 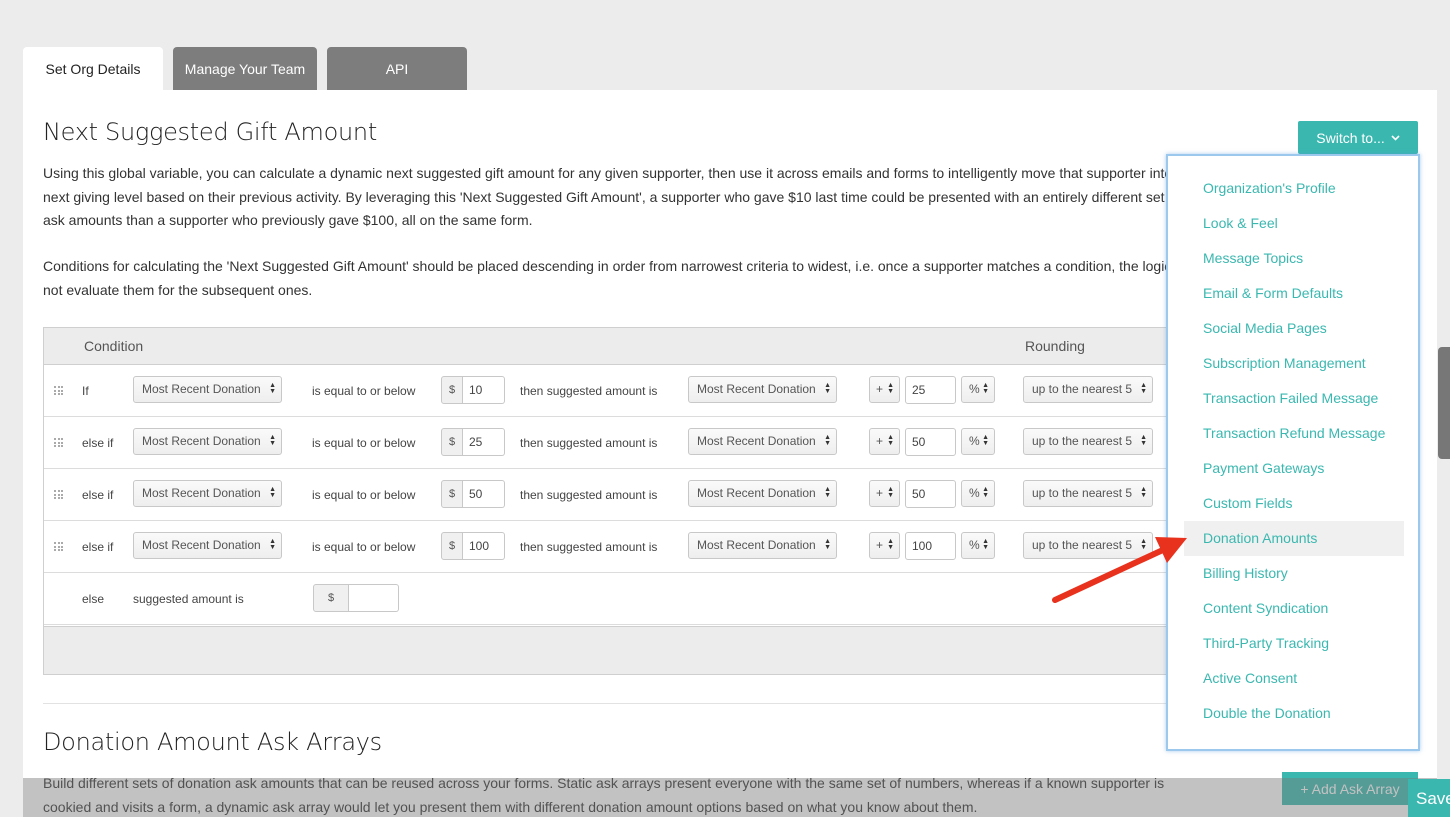 I want to click on adjustment-input: 25, so click(x=930, y=390).